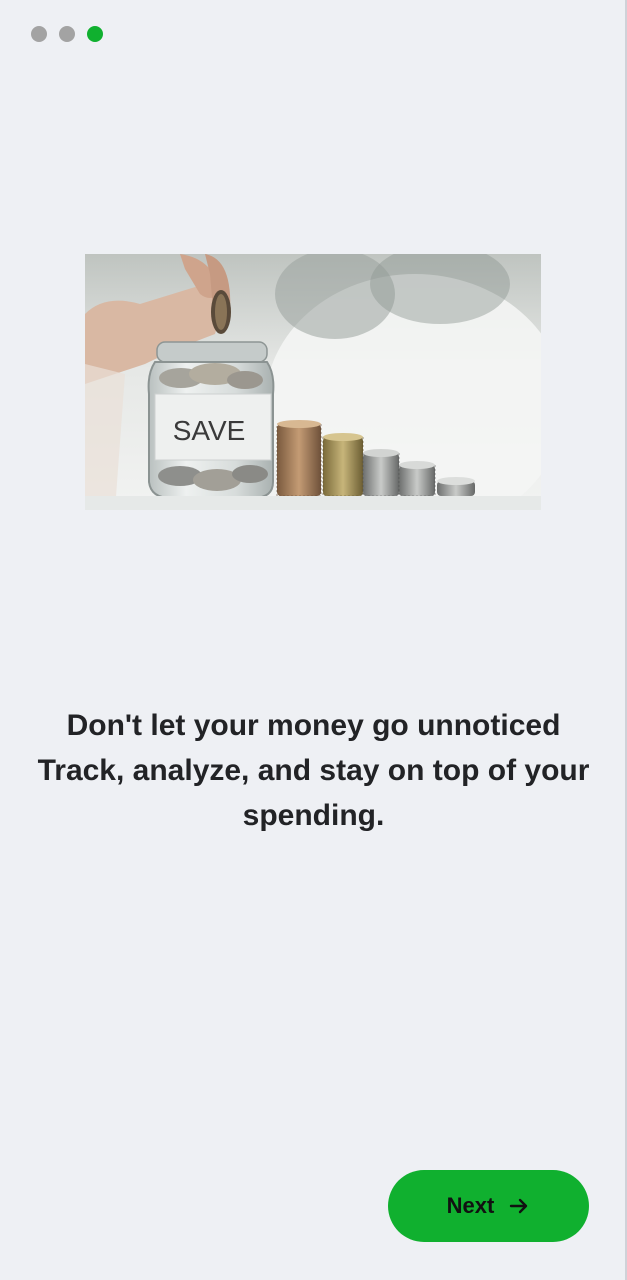  I want to click on next-button: Next, so click(488, 1206).